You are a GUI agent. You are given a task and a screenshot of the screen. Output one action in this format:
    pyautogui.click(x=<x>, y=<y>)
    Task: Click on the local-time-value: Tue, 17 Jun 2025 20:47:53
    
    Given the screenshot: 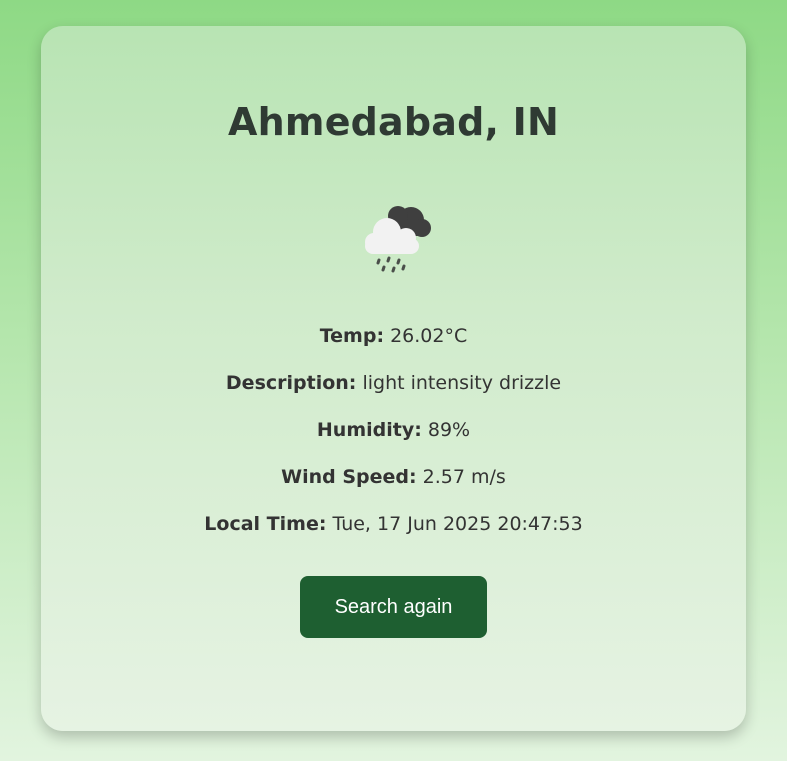 What is the action you would take?
    pyautogui.click(x=457, y=524)
    